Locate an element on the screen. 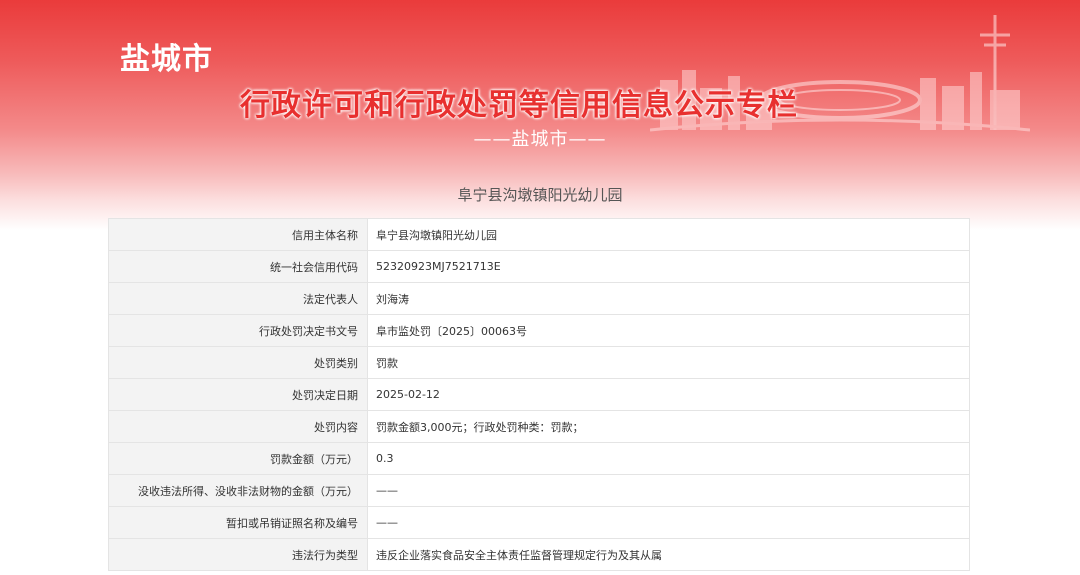  row-value: 2025-02-12 is located at coordinates (668, 394).